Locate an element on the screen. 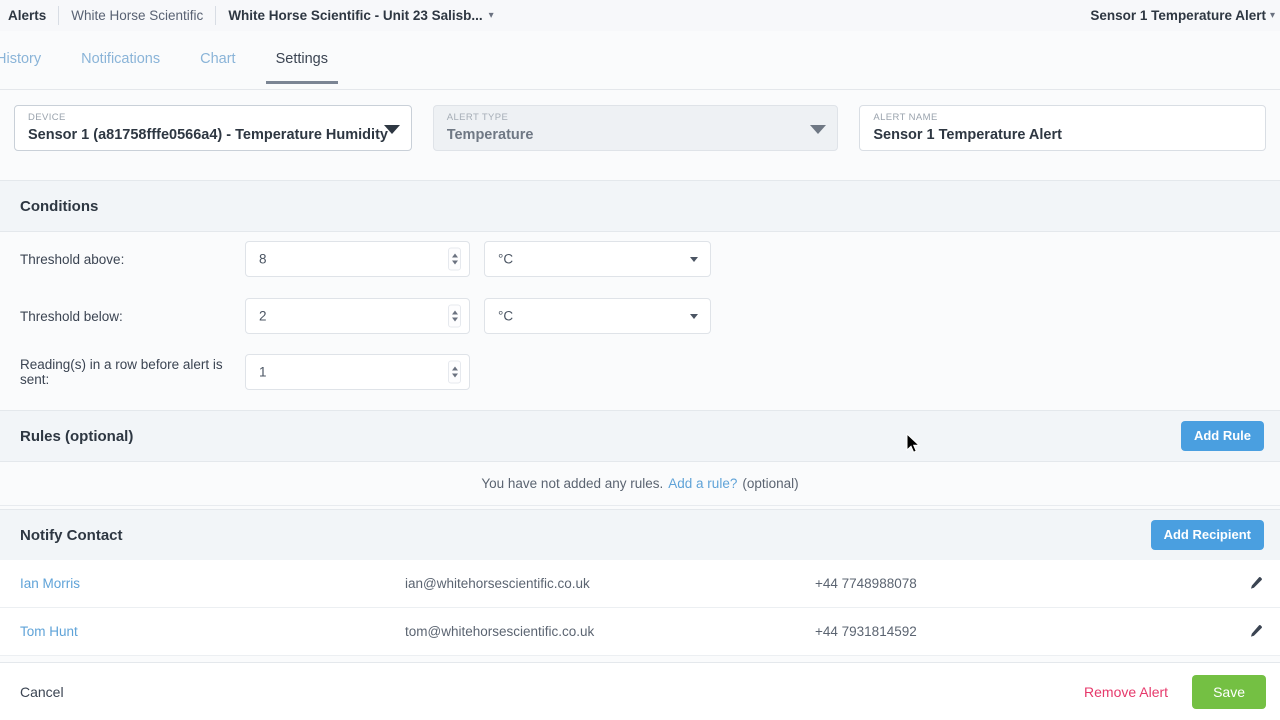  form-footer: Cancel Remove Alert Save is located at coordinates (640, 691).